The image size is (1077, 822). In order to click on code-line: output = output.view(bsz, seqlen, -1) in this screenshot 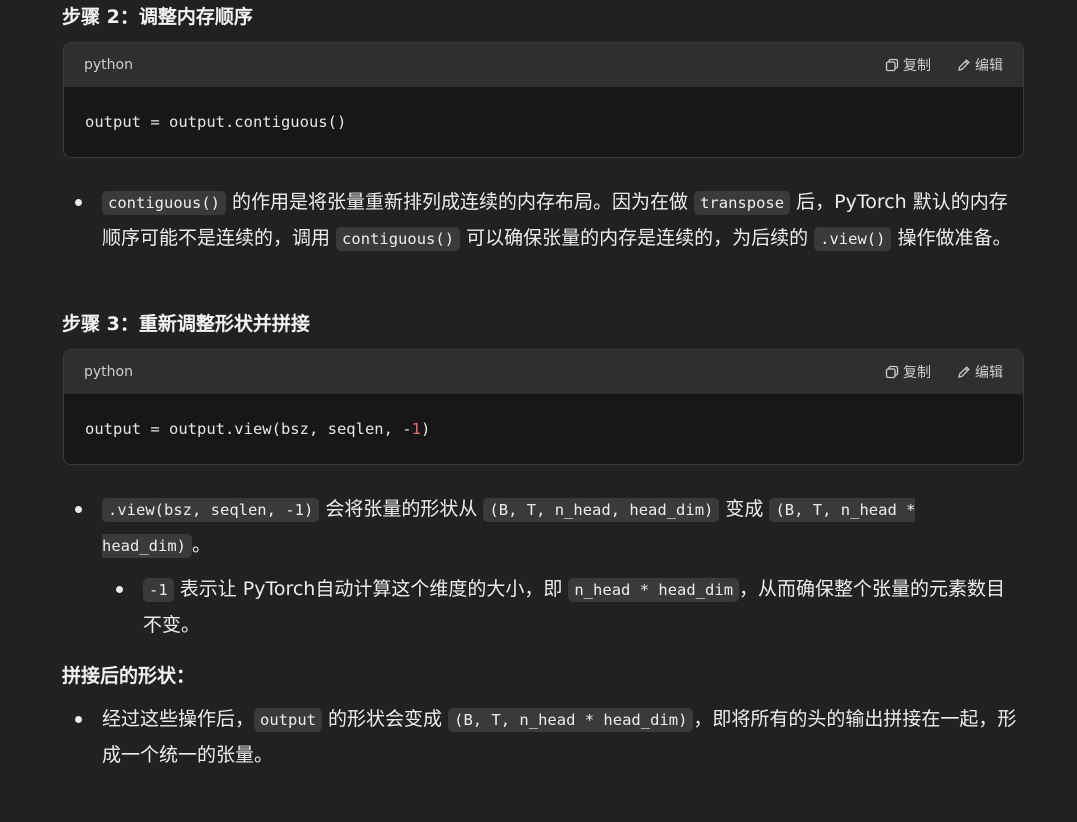, I will do `click(257, 429)`.